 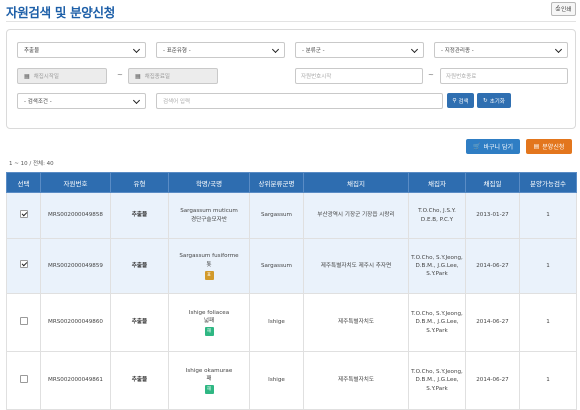 I want to click on page-title: 자원검색 및 분양신청, so click(x=60, y=12).